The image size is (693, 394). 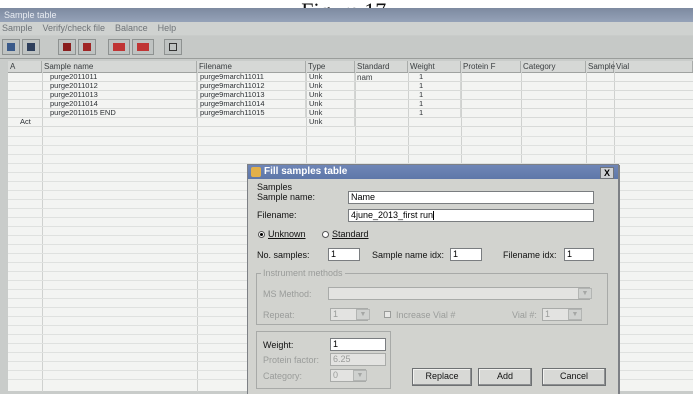 What do you see at coordinates (574, 377) in the screenshot?
I see `cancel-button: Cancel` at bounding box center [574, 377].